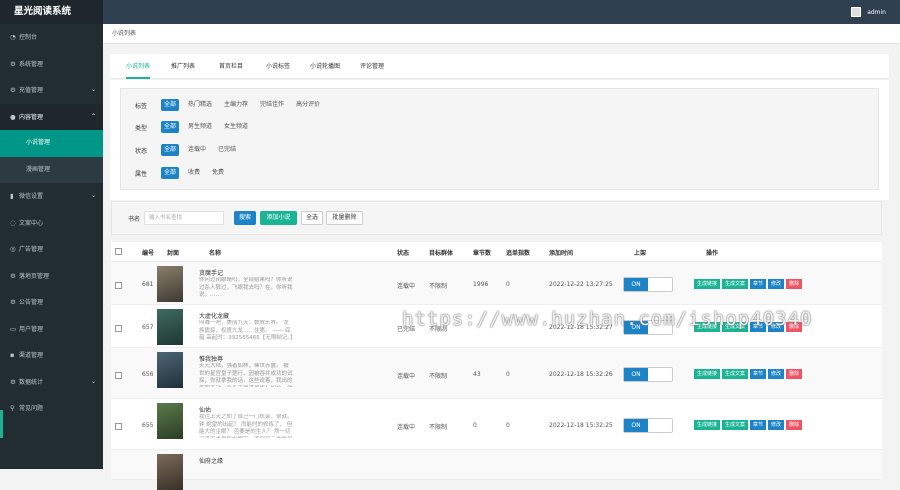  What do you see at coordinates (93, 116) in the screenshot?
I see `chevron-up-icon: ⌃` at bounding box center [93, 116].